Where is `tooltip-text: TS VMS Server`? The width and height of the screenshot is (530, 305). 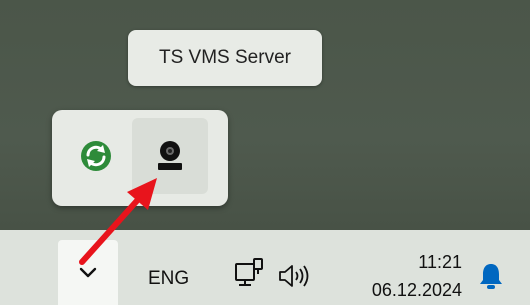 tooltip-text: TS VMS Server is located at coordinates (225, 57).